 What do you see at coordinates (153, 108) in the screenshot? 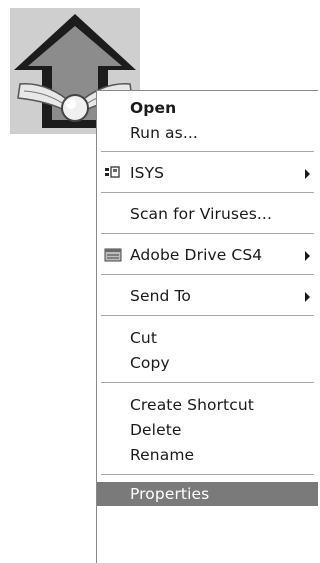
I see `menu-item-label: Open` at bounding box center [153, 108].